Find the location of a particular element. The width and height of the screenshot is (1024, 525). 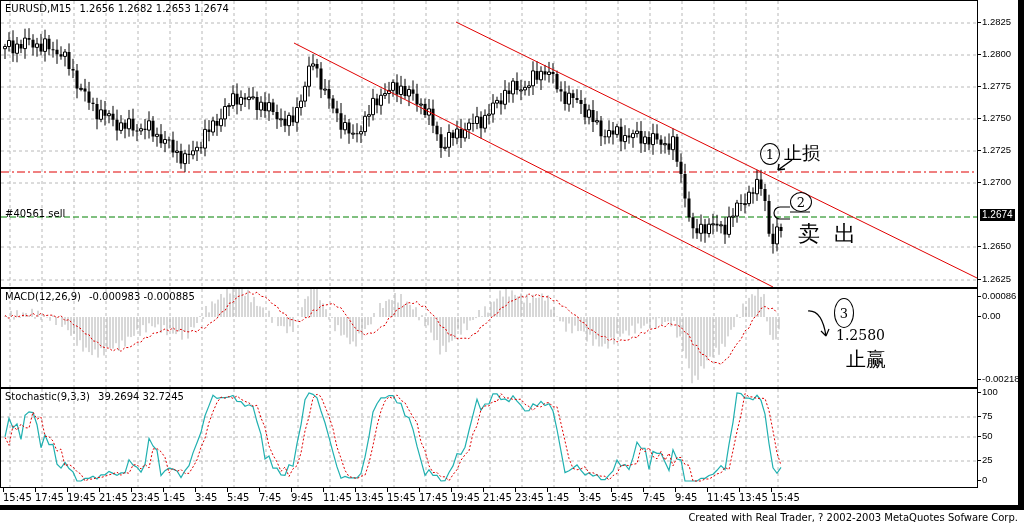

price-axis-label: 1.2650 is located at coordinates (995, 246).